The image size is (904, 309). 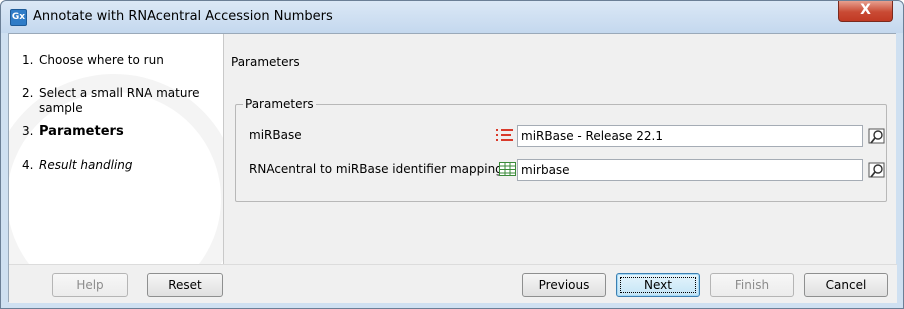 What do you see at coordinates (507, 169) in the screenshot?
I see `table-icon` at bounding box center [507, 169].